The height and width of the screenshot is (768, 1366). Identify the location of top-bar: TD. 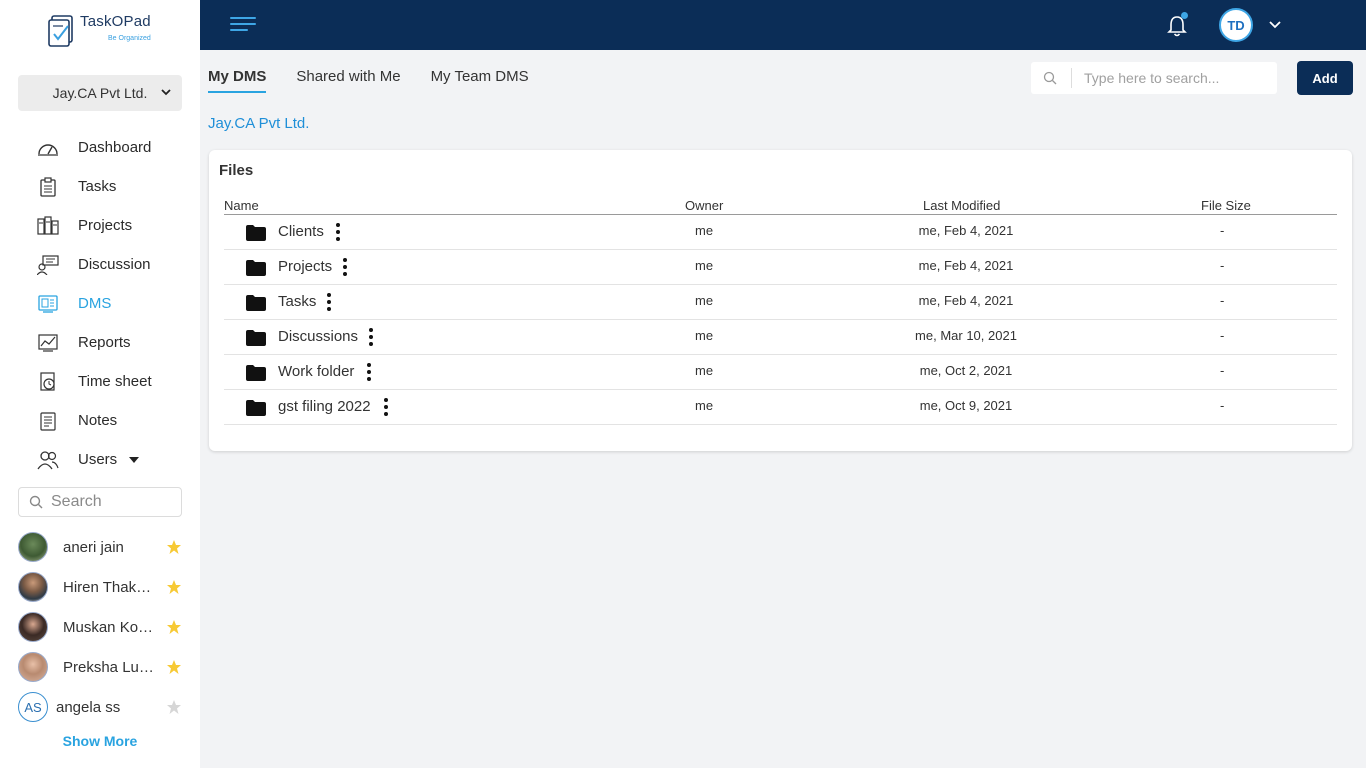
(783, 25).